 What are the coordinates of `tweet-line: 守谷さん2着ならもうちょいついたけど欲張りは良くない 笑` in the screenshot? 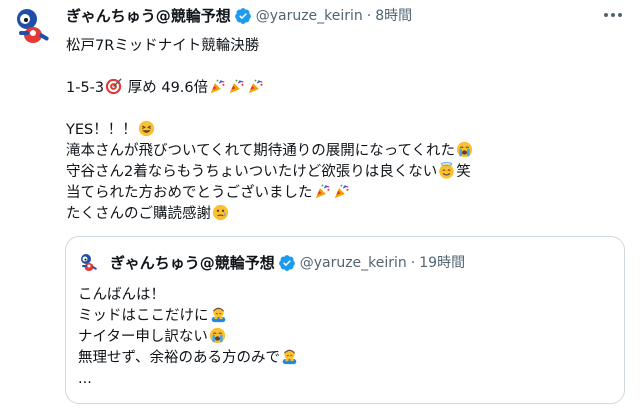 It's located at (346, 172).